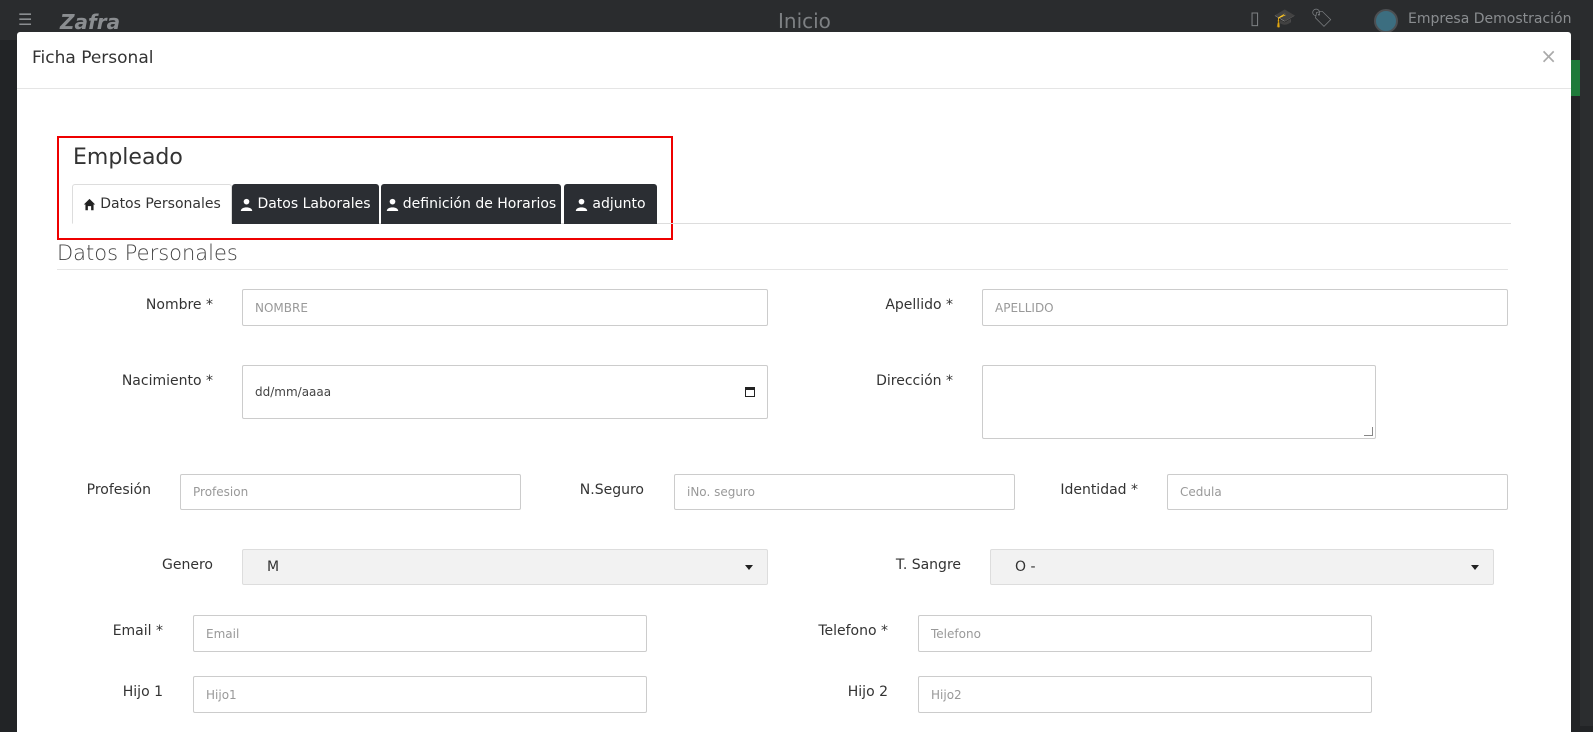 This screenshot has height=732, width=1593. What do you see at coordinates (919, 305) in the screenshot?
I see `apellido-label: Apellido *` at bounding box center [919, 305].